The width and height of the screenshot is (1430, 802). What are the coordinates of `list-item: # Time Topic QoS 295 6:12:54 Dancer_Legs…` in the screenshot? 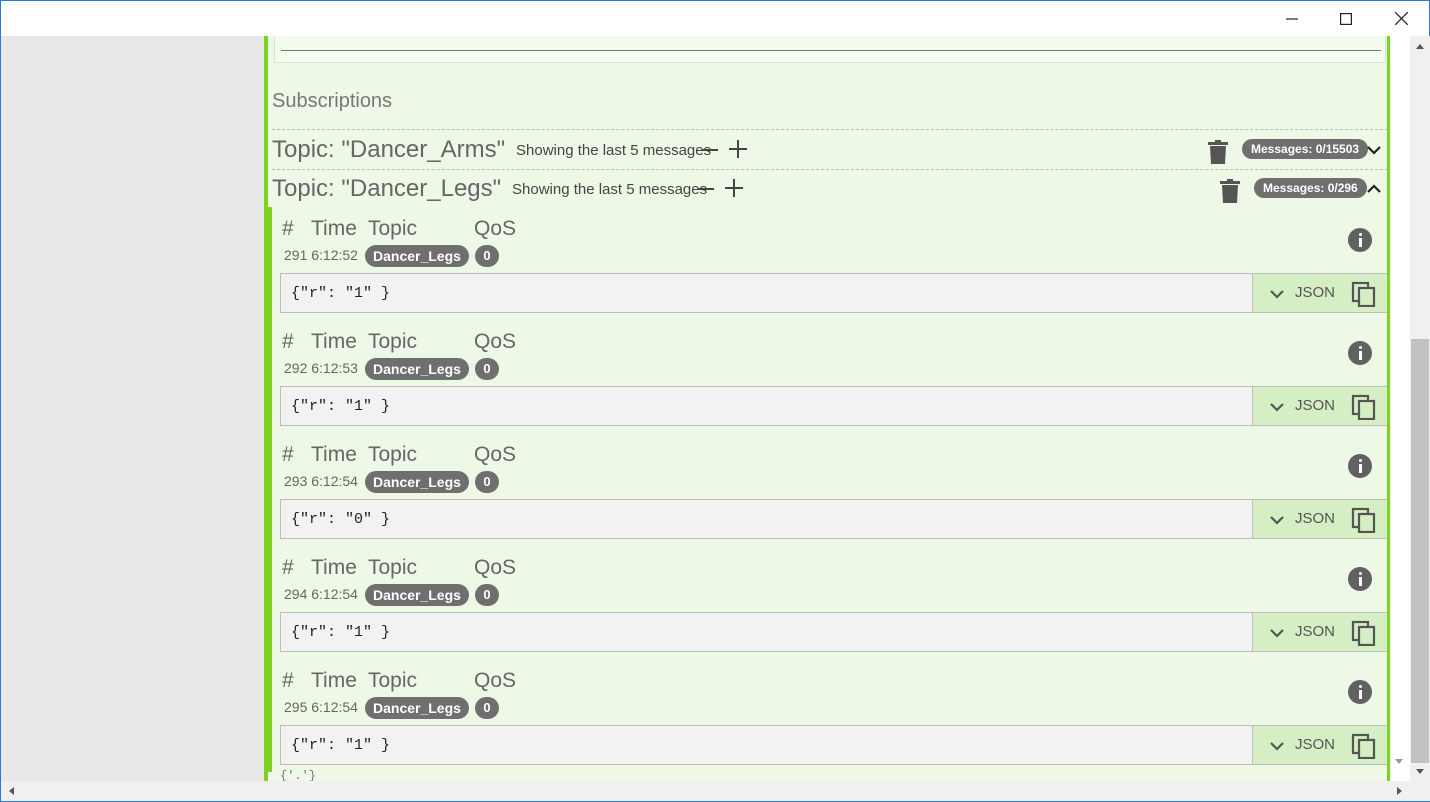 It's located at (828, 715).